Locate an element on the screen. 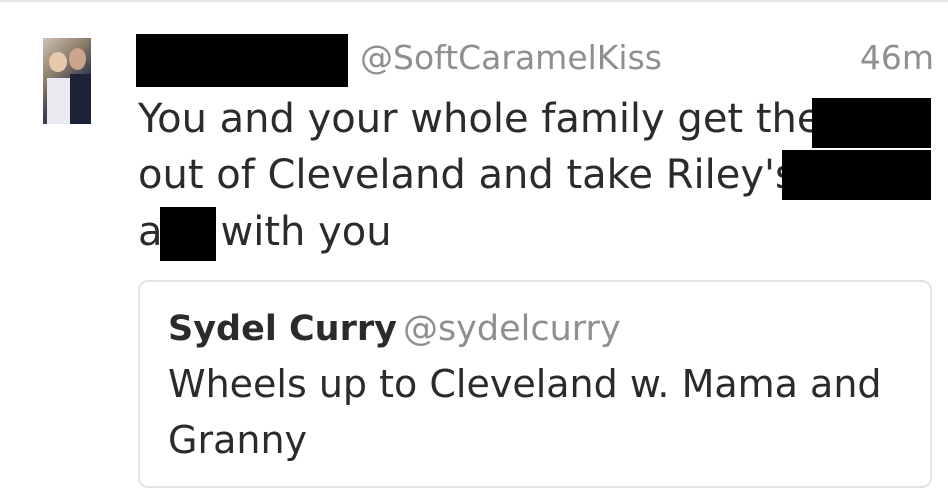  author-handle: @SoftCaramelKiss is located at coordinates (511, 58).